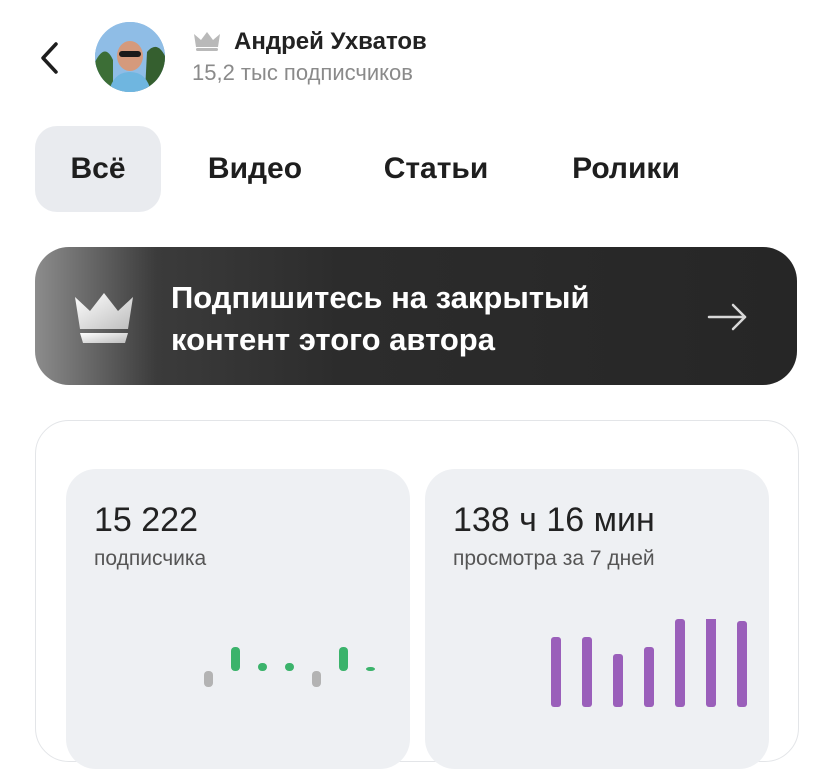 This screenshot has height=769, width=831. I want to click on tab-articles: Статьи, so click(436, 169).